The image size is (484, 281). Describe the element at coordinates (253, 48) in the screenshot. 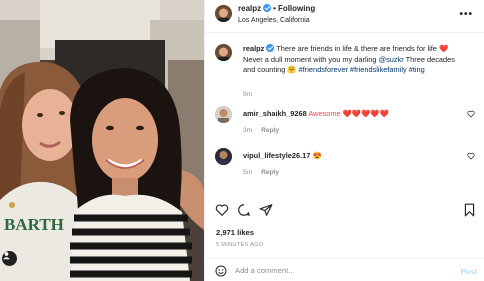

I see `caption-username: realpz` at that location.